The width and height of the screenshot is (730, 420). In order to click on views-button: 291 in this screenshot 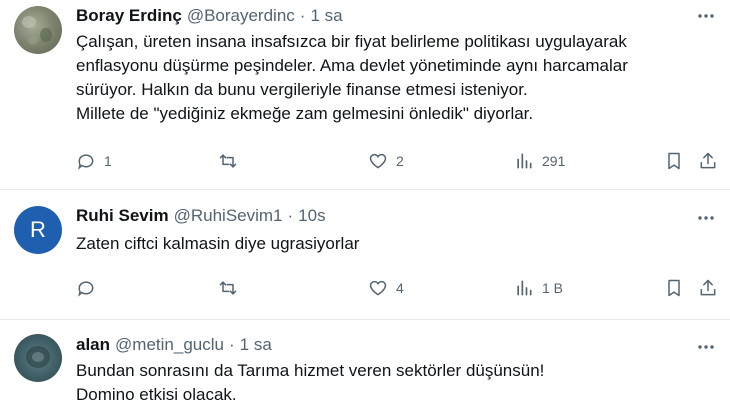, I will do `click(539, 161)`.